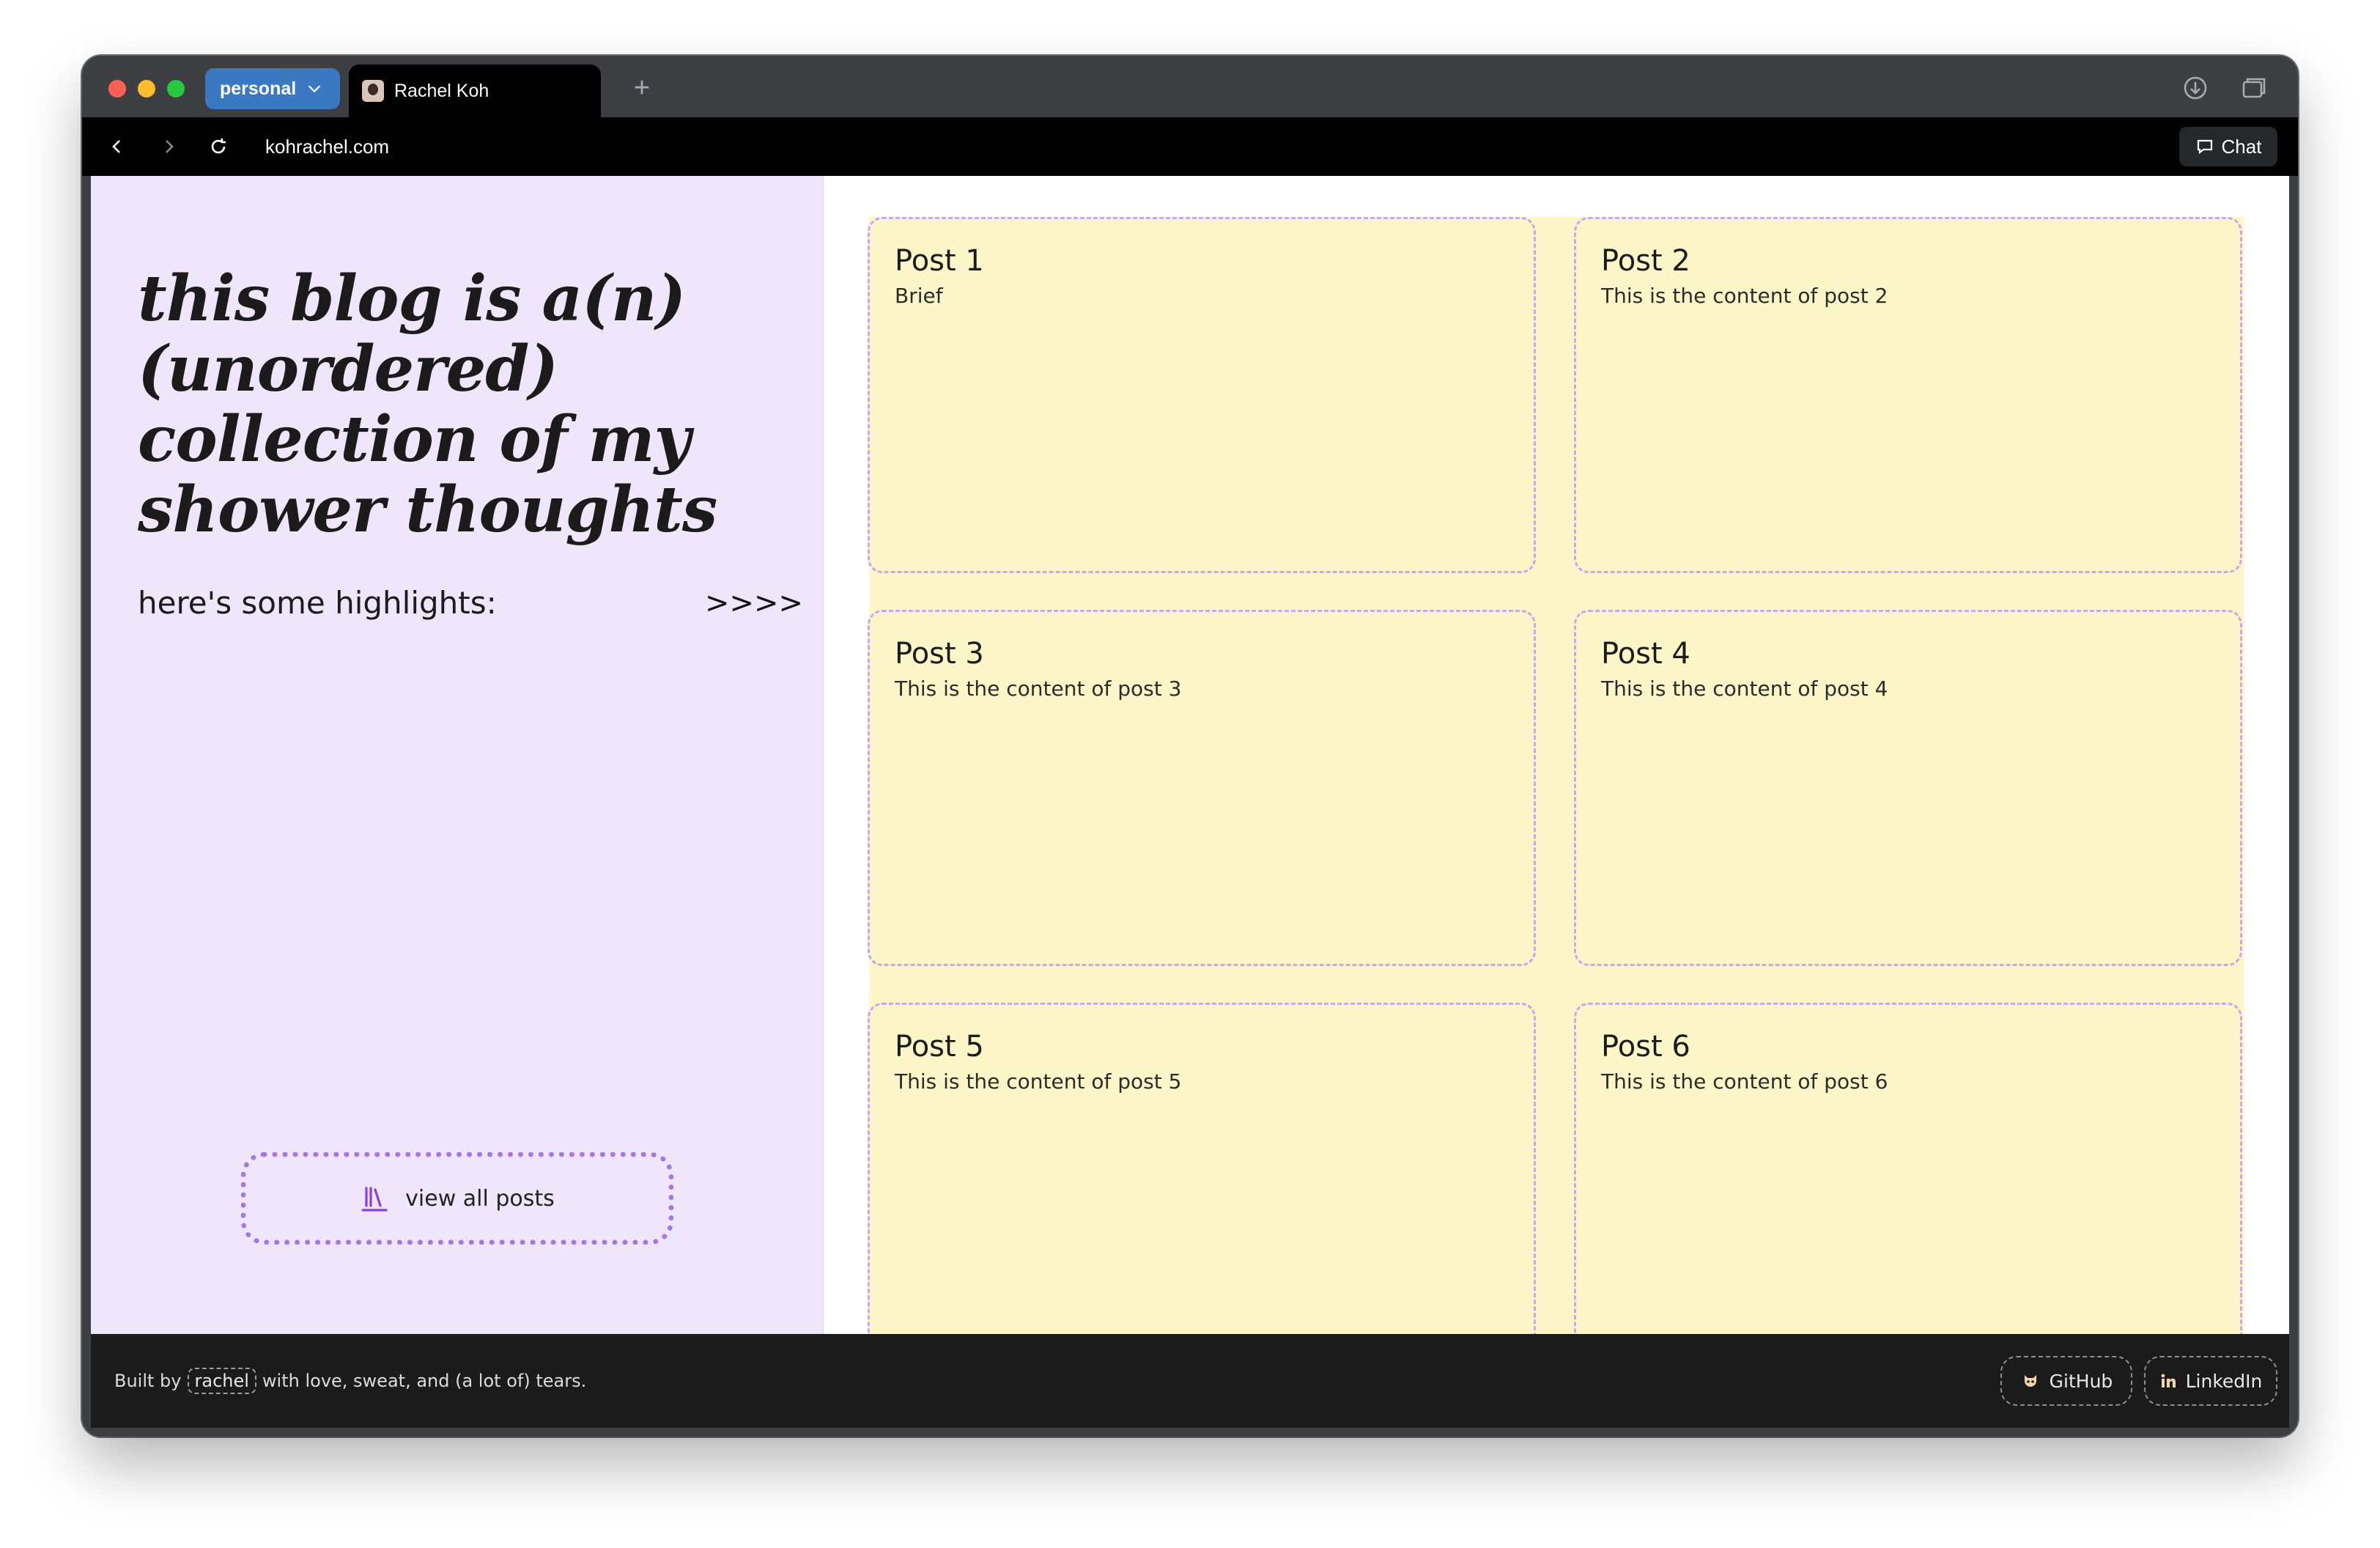  I want to click on forward-button, so click(168, 146).